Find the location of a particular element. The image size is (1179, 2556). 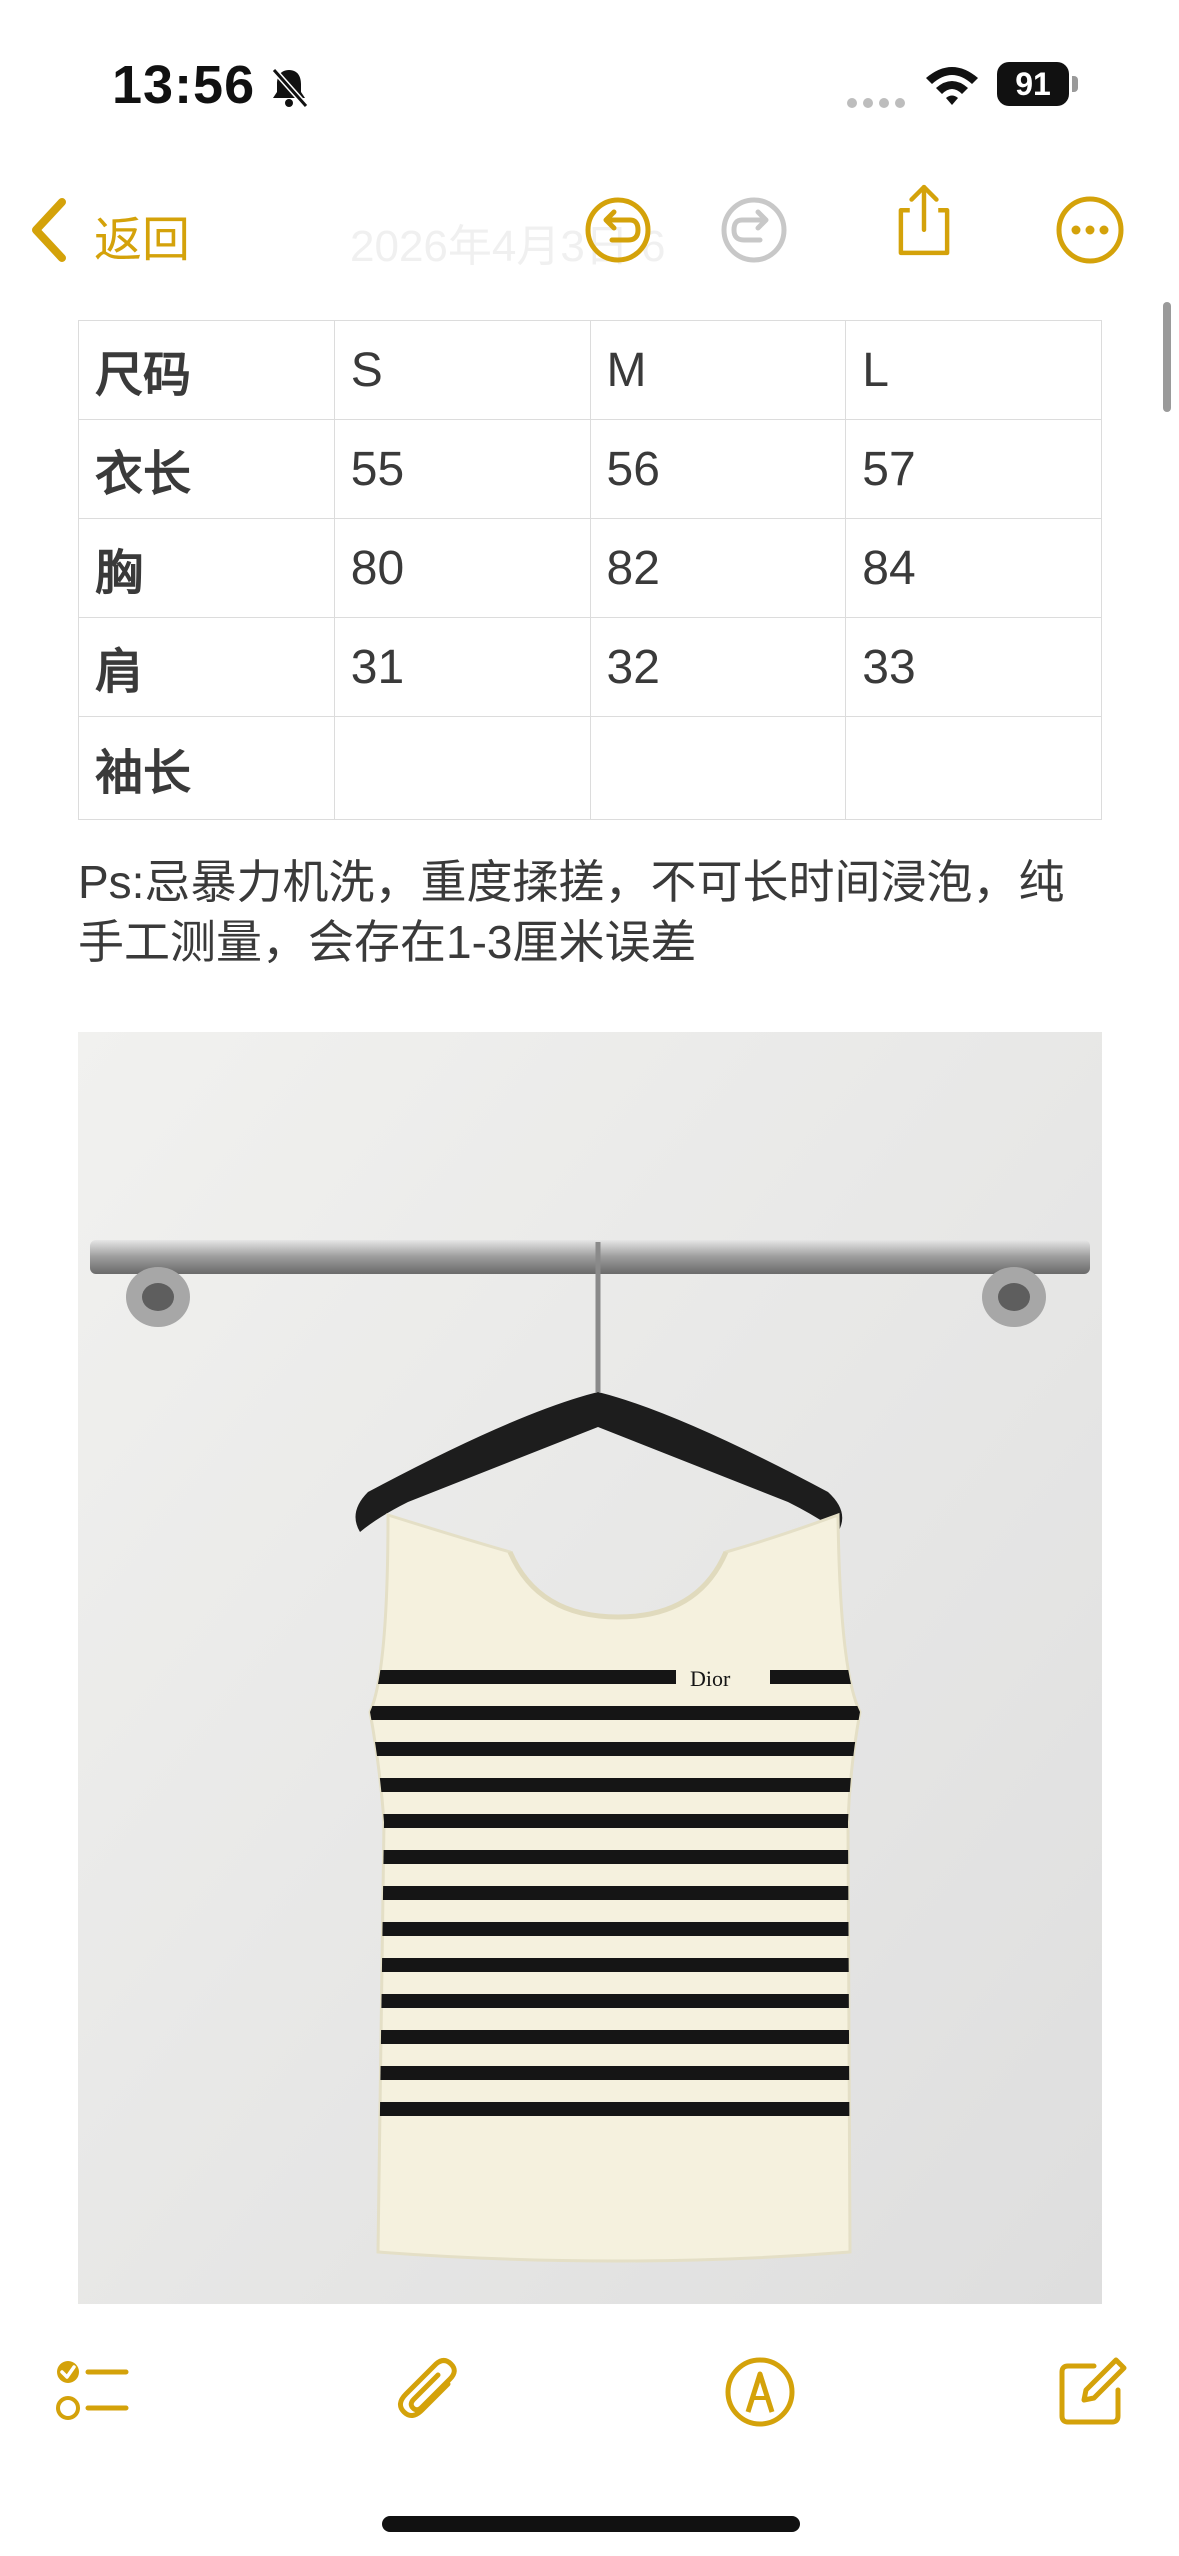

more-icon is located at coordinates (1090, 230).